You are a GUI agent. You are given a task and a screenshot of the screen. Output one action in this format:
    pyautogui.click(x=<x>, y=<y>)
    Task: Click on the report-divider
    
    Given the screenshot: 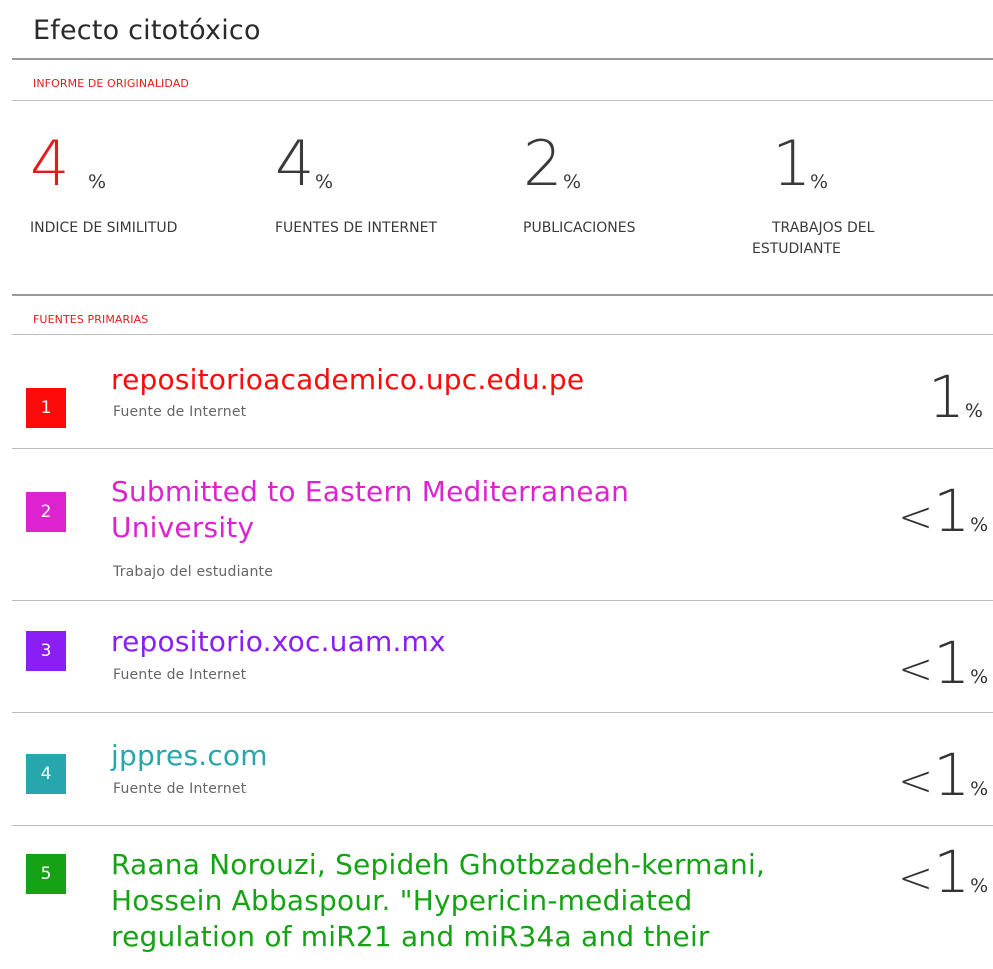 What is the action you would take?
    pyautogui.click(x=502, y=100)
    